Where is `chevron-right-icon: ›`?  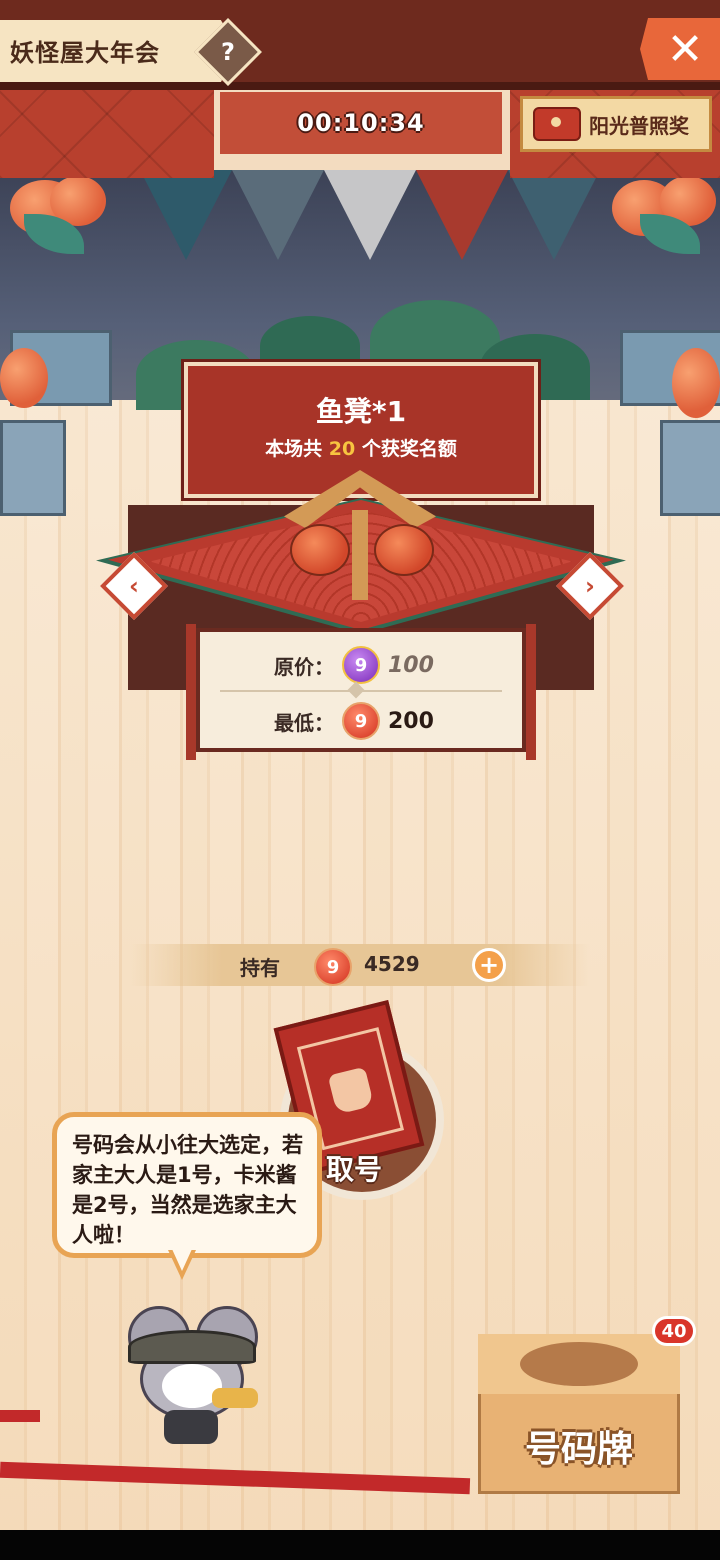 chevron-right-icon: › is located at coordinates (590, 585).